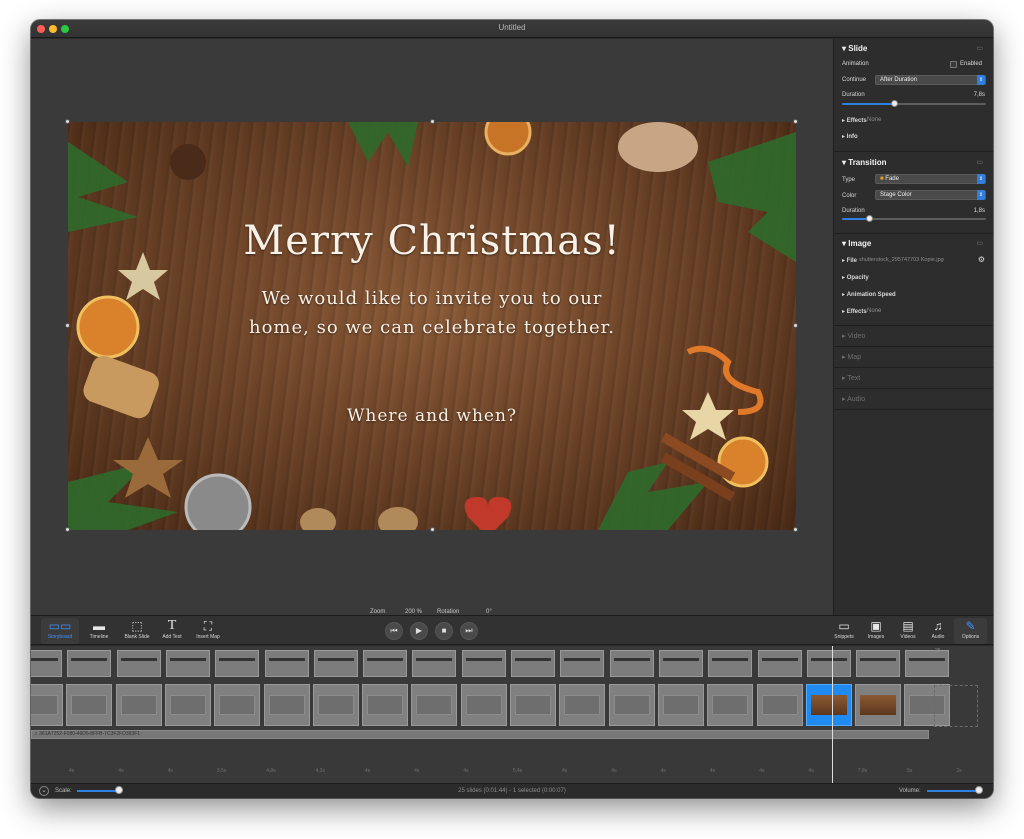  Describe the element at coordinates (853, 399) in the screenshot. I see `audio-section: ▸ Audio` at that location.